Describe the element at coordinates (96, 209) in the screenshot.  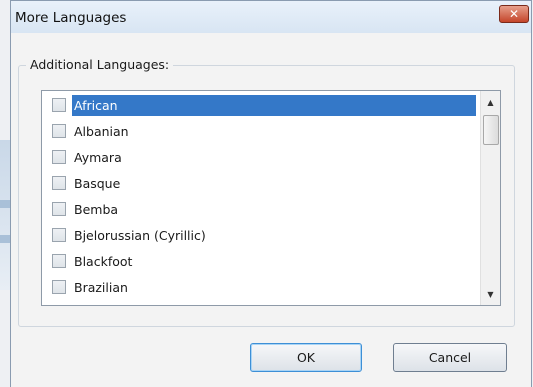
I see `language-label: Bemba` at that location.